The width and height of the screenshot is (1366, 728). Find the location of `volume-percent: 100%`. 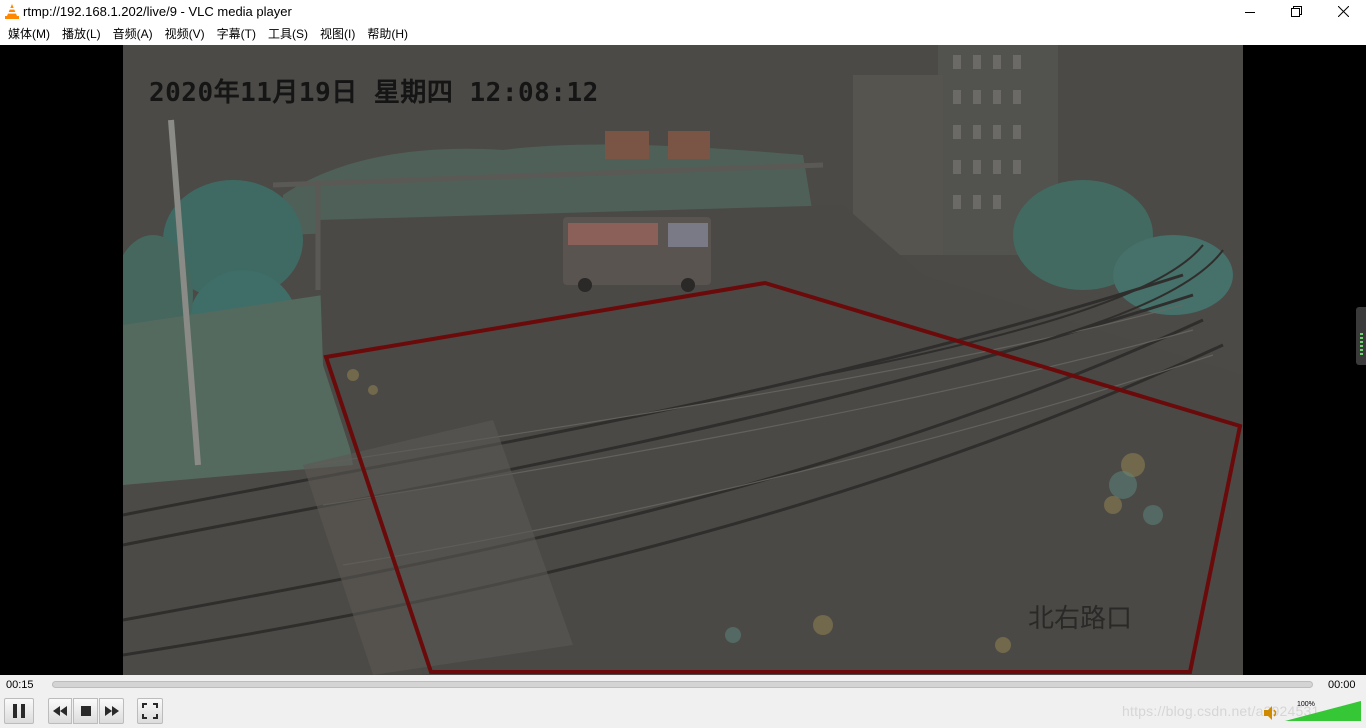

volume-percent: 100% is located at coordinates (1306, 704).